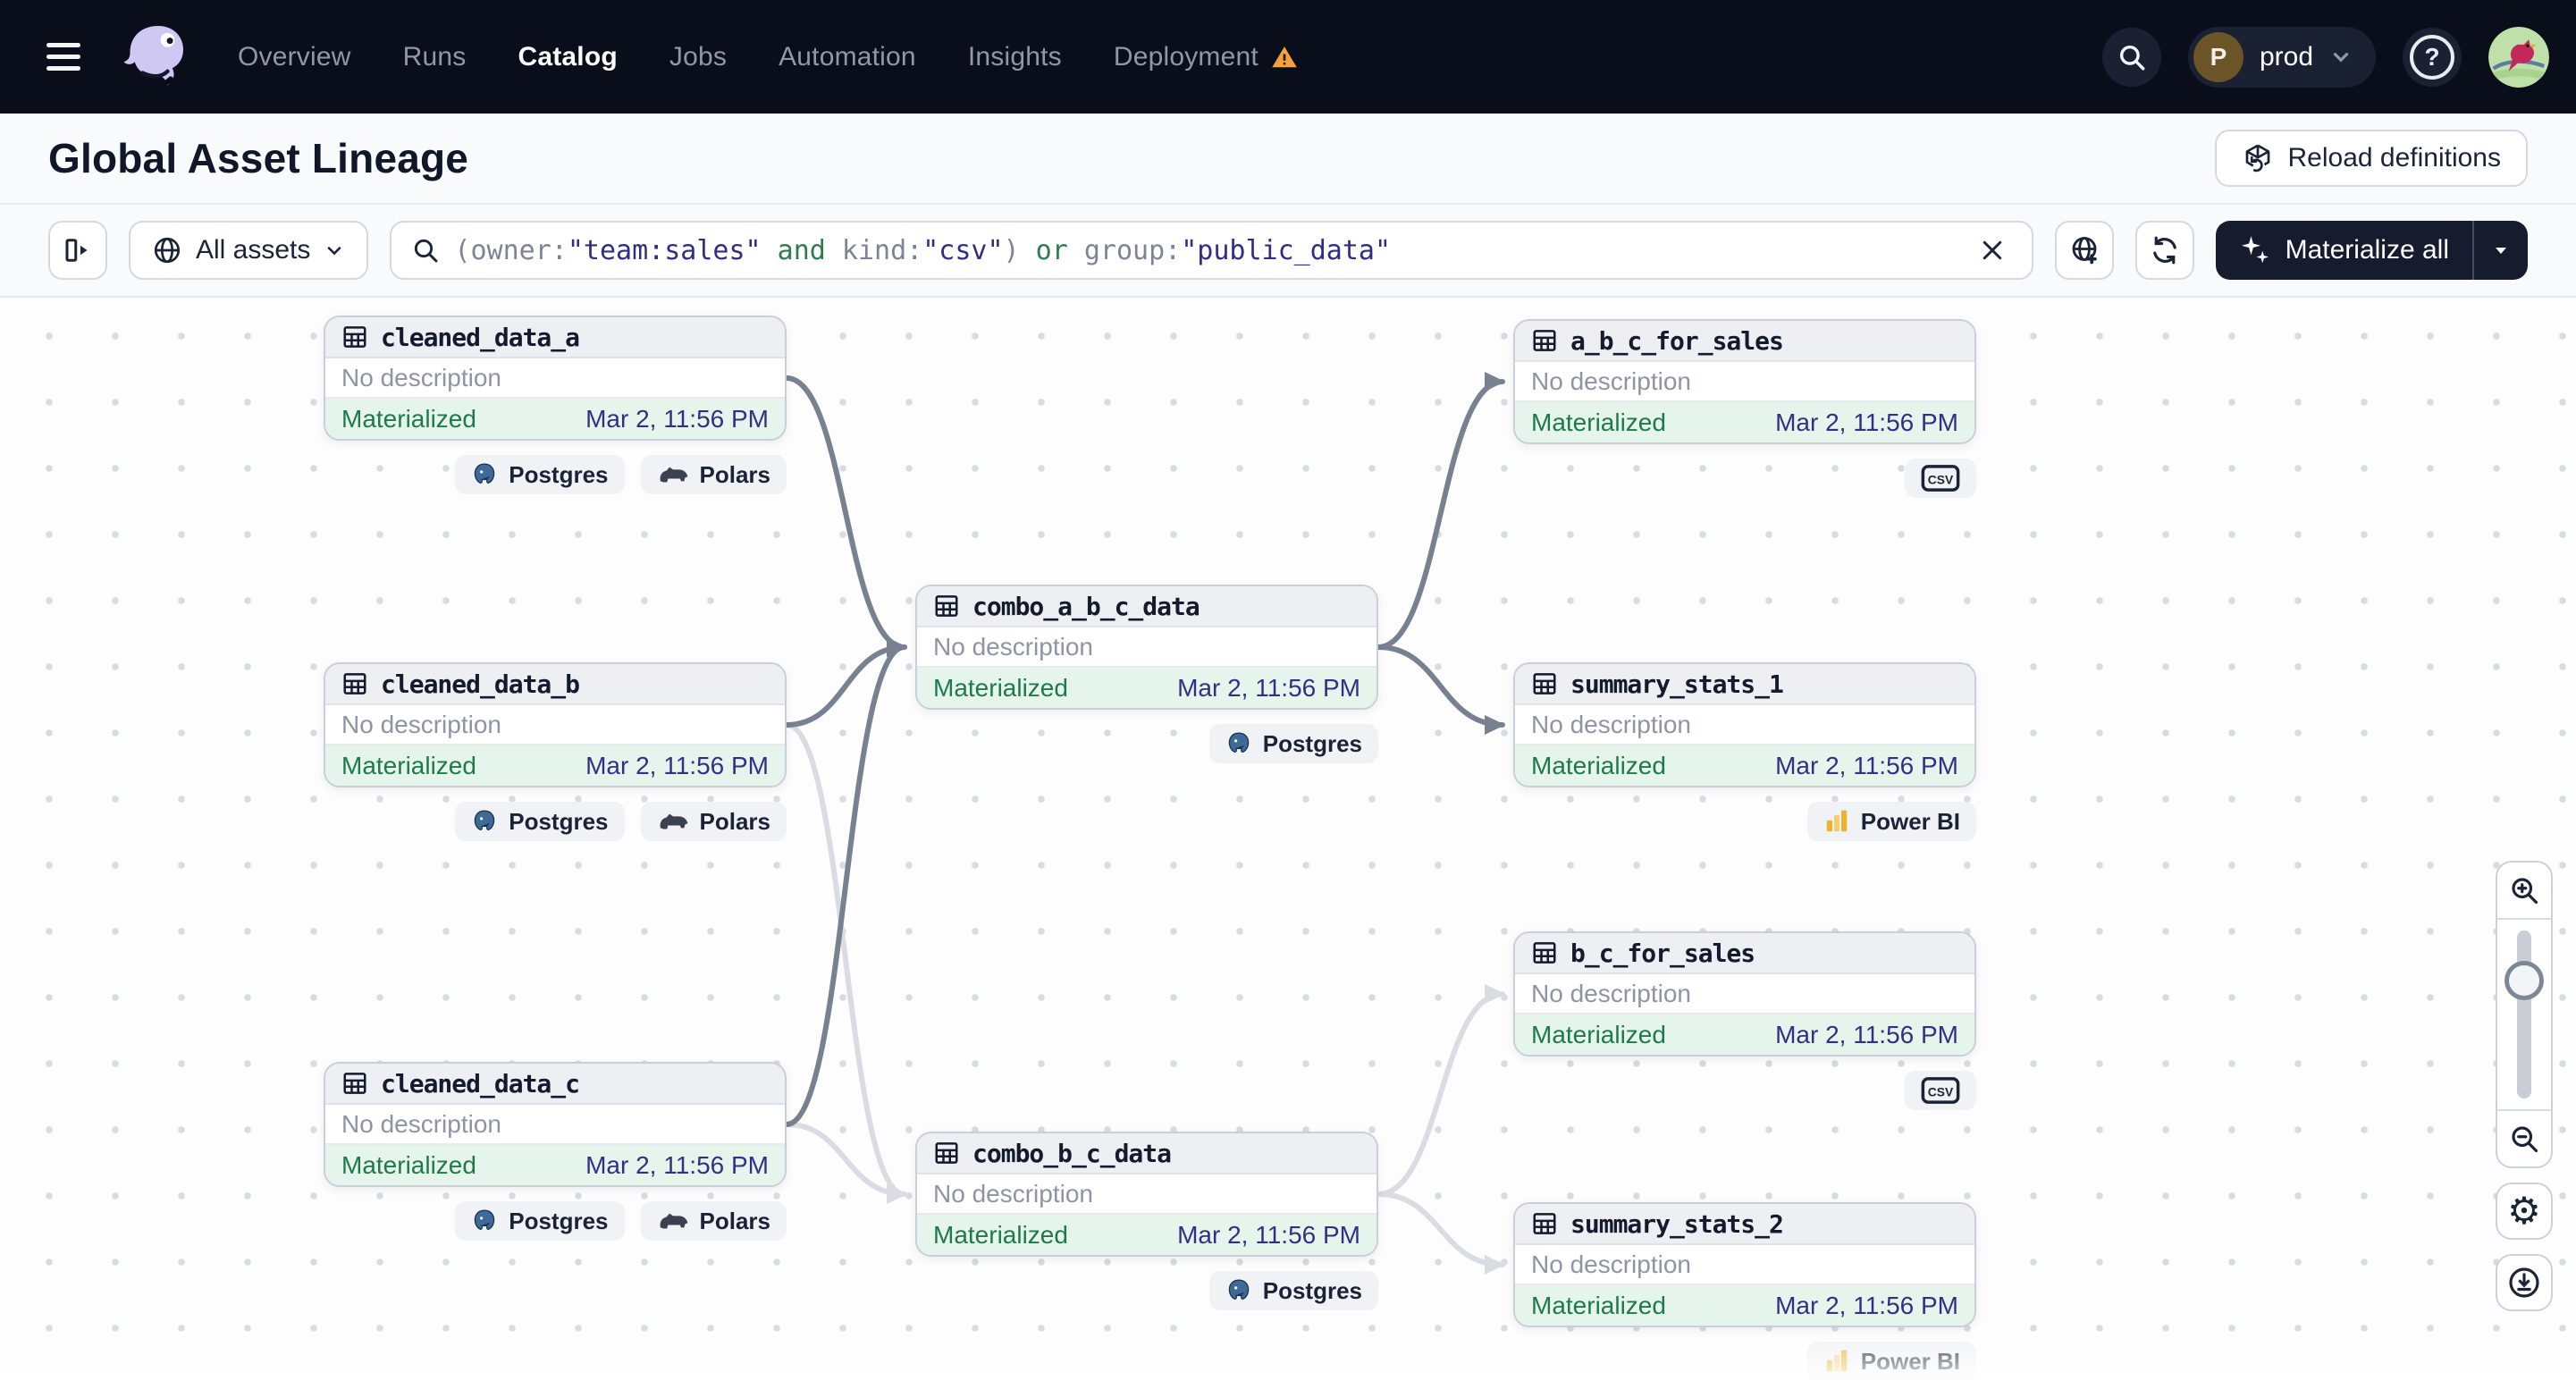 The image size is (2576, 1389). I want to click on zoom-slider-thumb, so click(2524, 980).